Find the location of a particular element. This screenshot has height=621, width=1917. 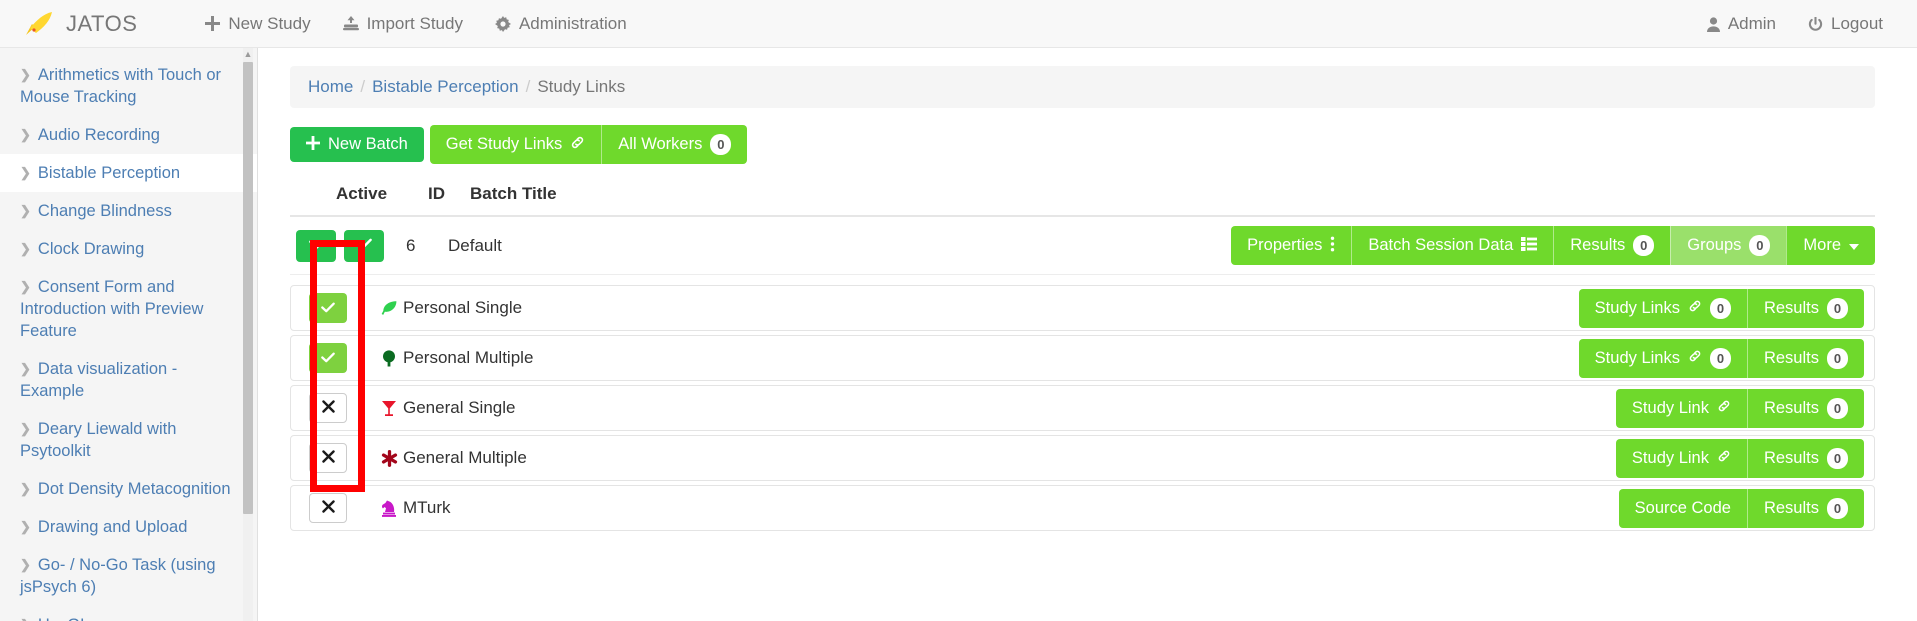

sidebar-item-change-blindness: ❯ Change Blindness is located at coordinates (128, 211).